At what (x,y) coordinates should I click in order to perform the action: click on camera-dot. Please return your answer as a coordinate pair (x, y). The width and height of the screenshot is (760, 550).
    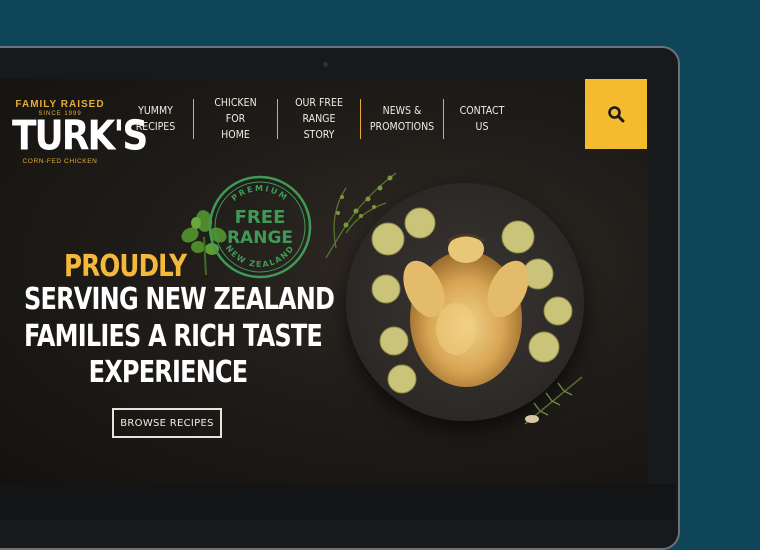
    Looking at the image, I should click on (325, 64).